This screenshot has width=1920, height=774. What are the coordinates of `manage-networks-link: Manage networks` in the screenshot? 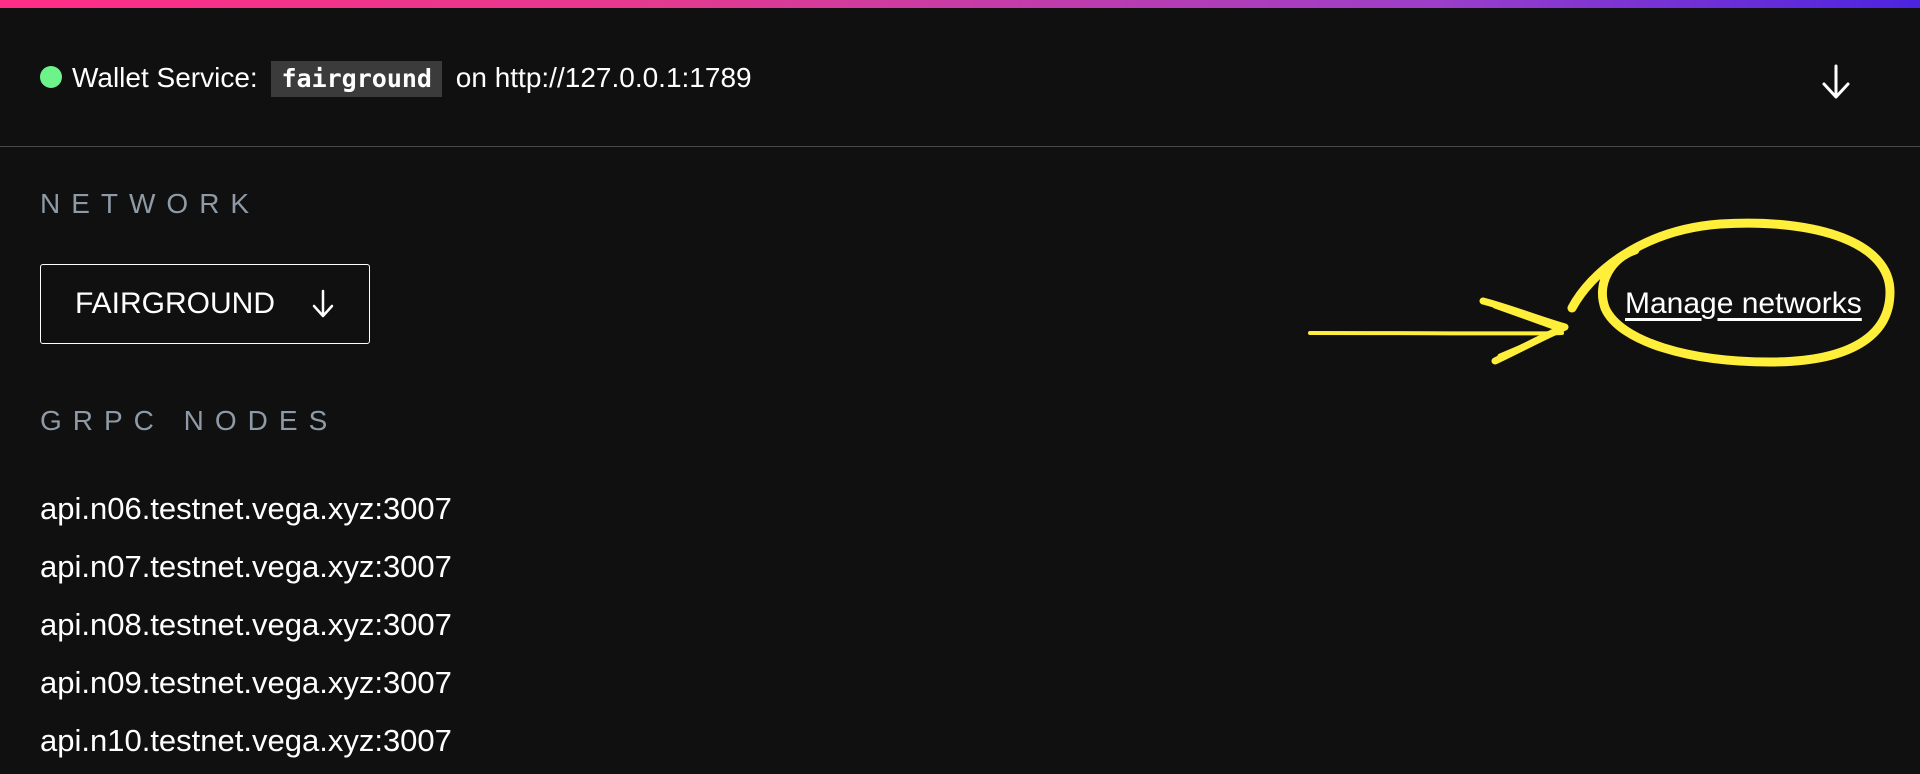 It's located at (1743, 304).